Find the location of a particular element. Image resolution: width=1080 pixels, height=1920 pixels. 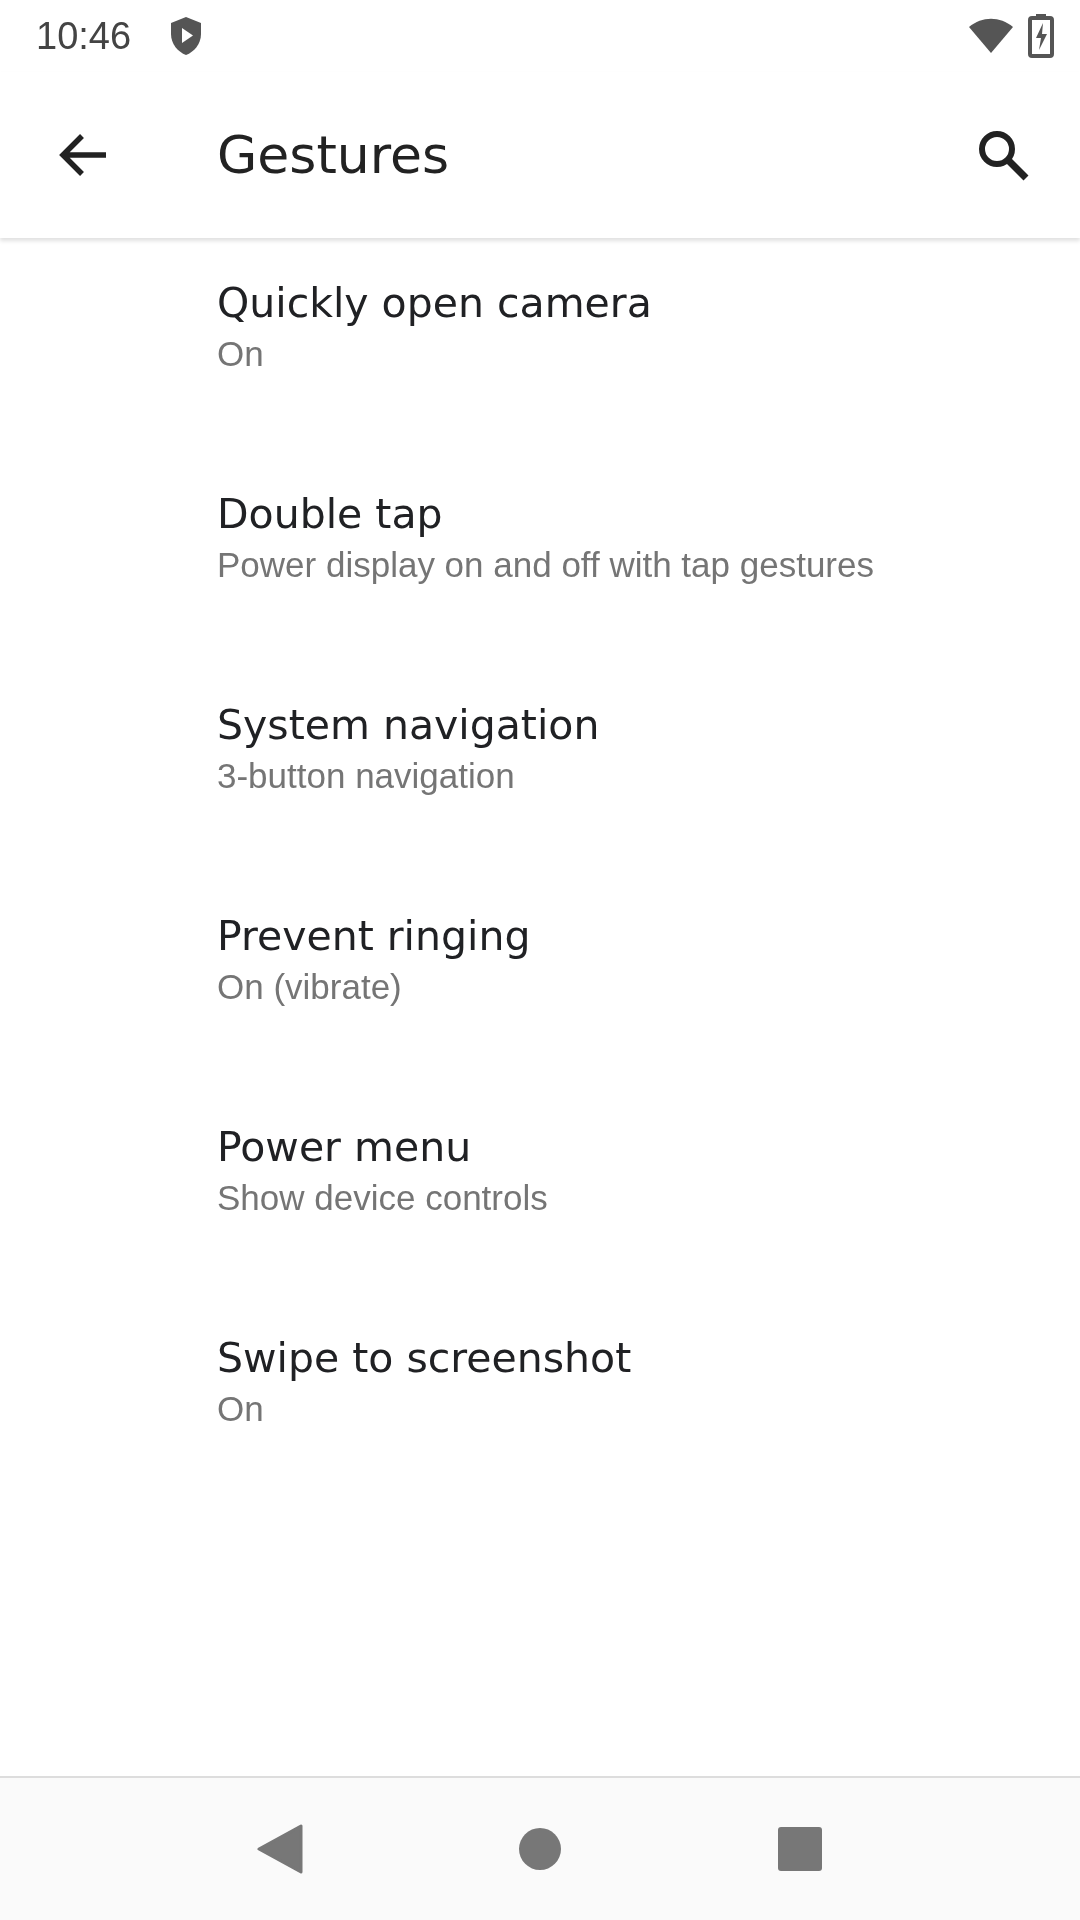

settings-item: Power menu Show device controls is located at coordinates (540, 1187).